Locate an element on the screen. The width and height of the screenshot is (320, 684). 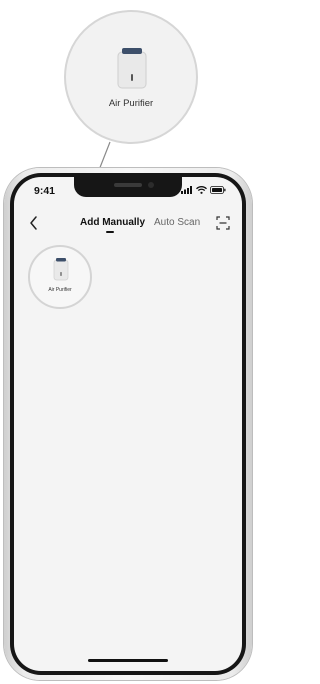
signal-icon is located at coordinates (186, 190).